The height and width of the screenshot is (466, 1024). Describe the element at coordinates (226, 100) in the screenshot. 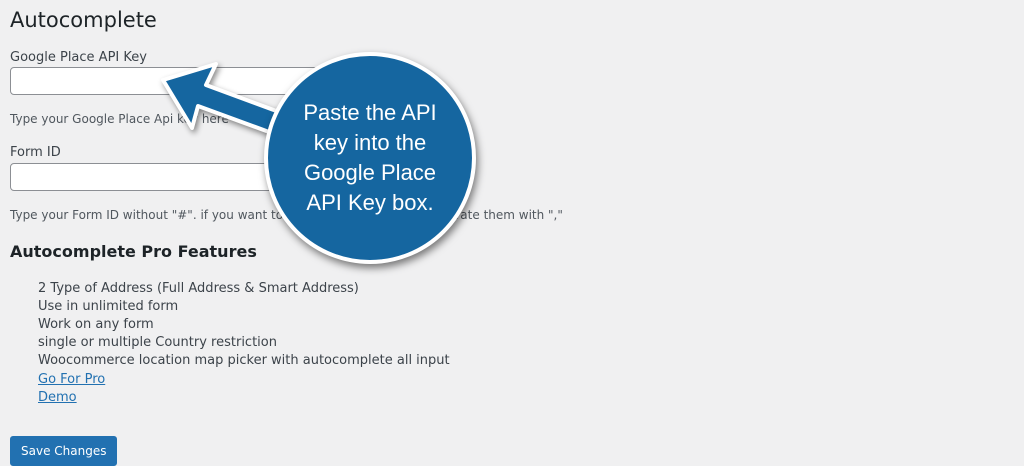

I see `callout-arrow-icon` at that location.